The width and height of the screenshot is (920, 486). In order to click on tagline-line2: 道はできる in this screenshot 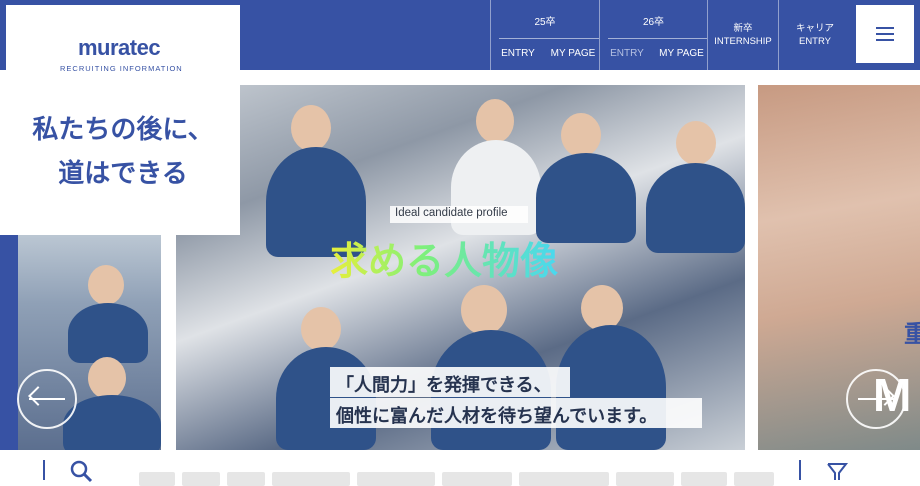, I will do `click(123, 174)`.